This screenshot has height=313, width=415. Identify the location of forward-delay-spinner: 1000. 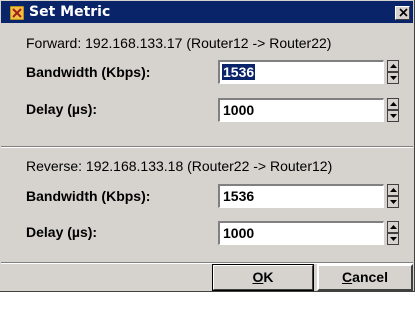
(310, 110).